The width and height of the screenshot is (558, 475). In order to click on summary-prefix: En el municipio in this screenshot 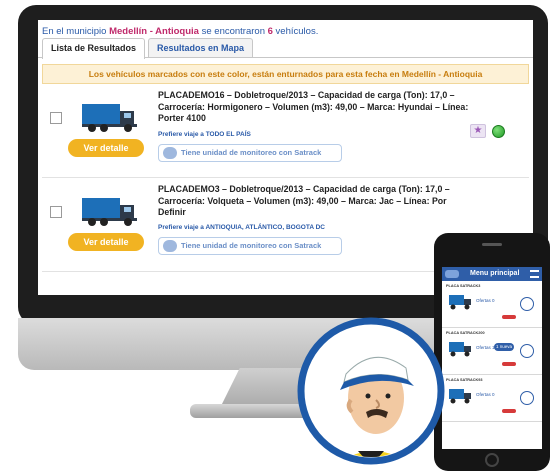, I will do `click(76, 31)`.